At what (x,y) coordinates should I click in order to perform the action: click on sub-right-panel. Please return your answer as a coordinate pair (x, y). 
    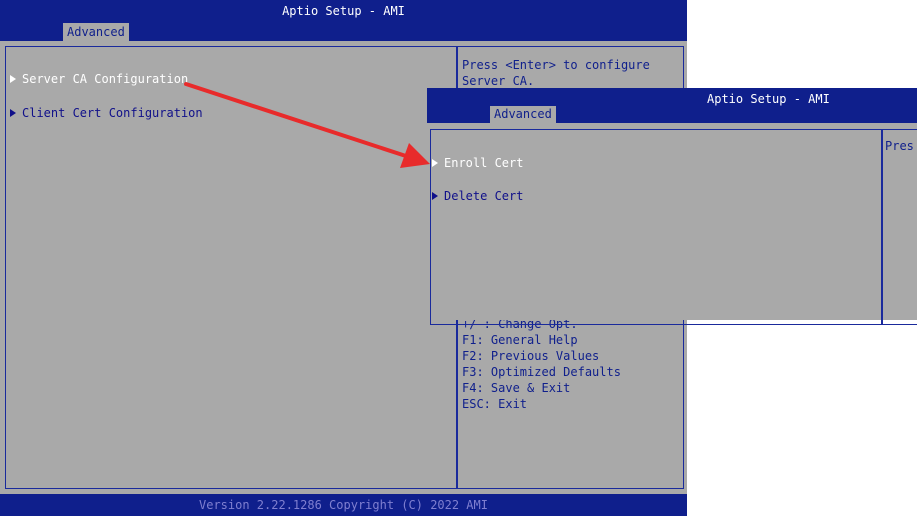
    Looking at the image, I should click on (899, 227).